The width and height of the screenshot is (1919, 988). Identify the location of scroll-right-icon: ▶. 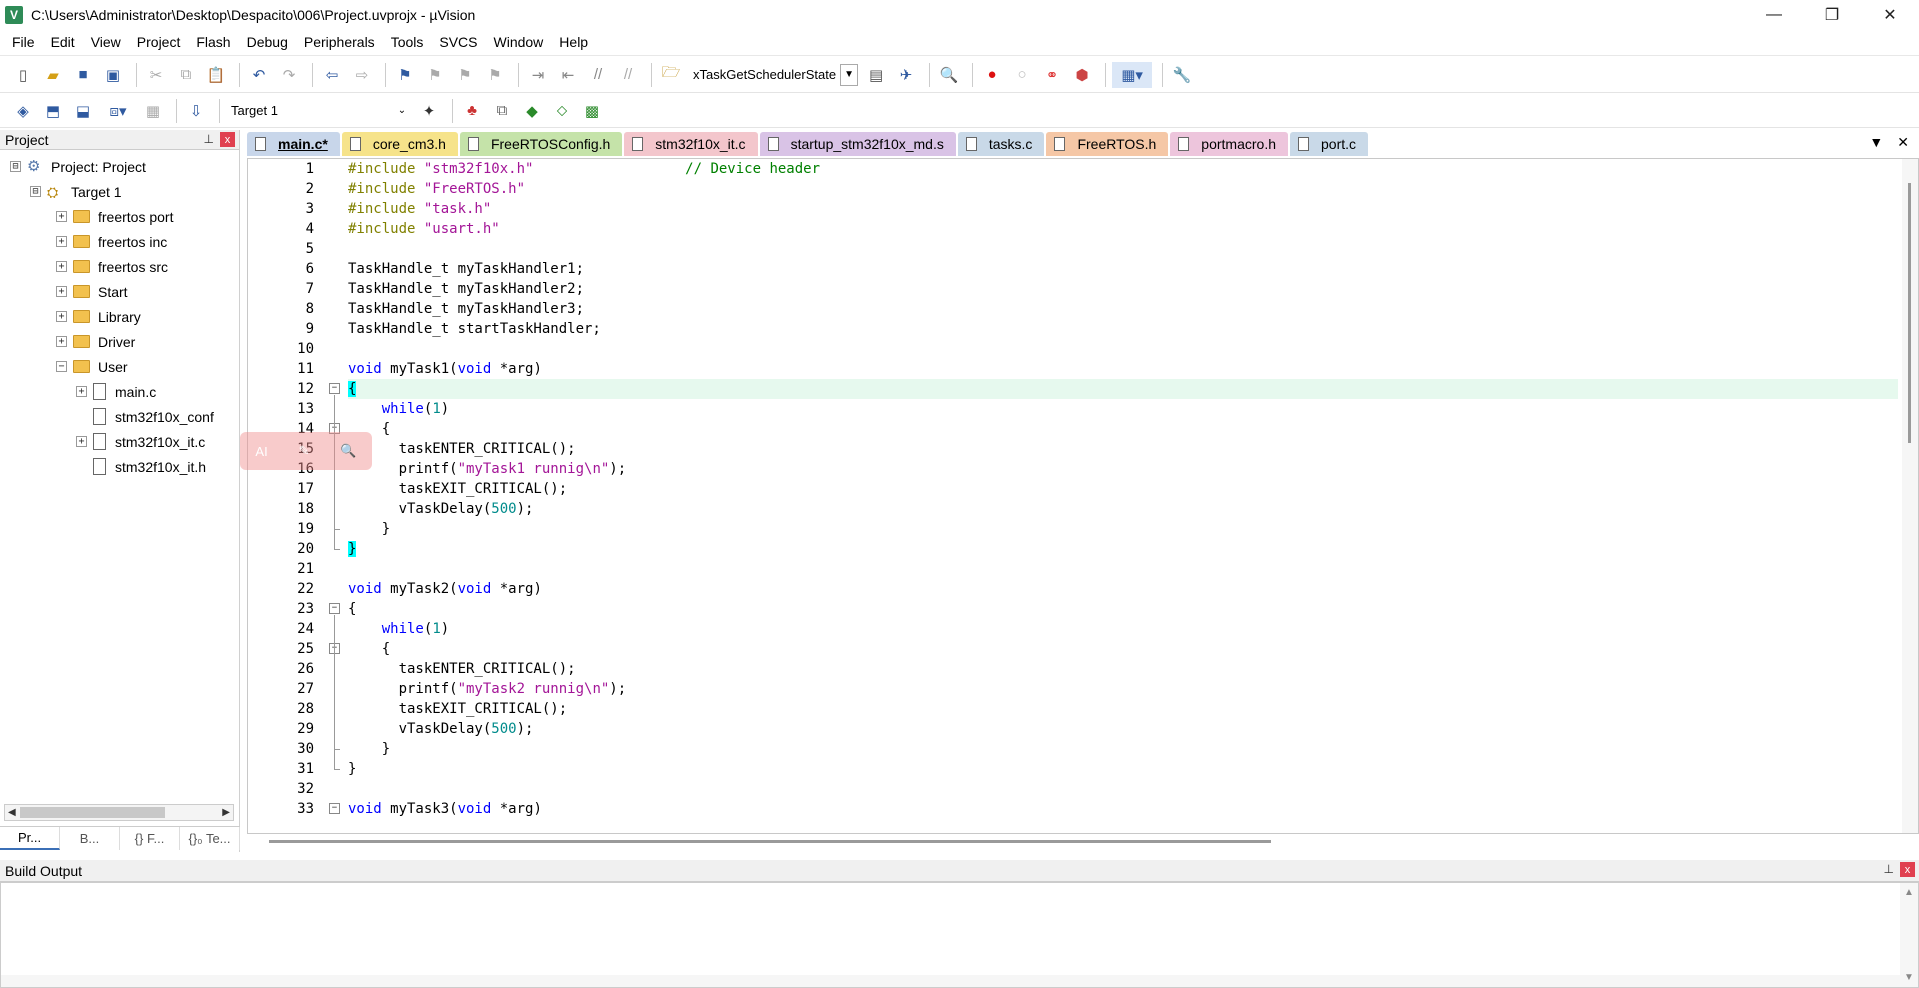
(226, 812).